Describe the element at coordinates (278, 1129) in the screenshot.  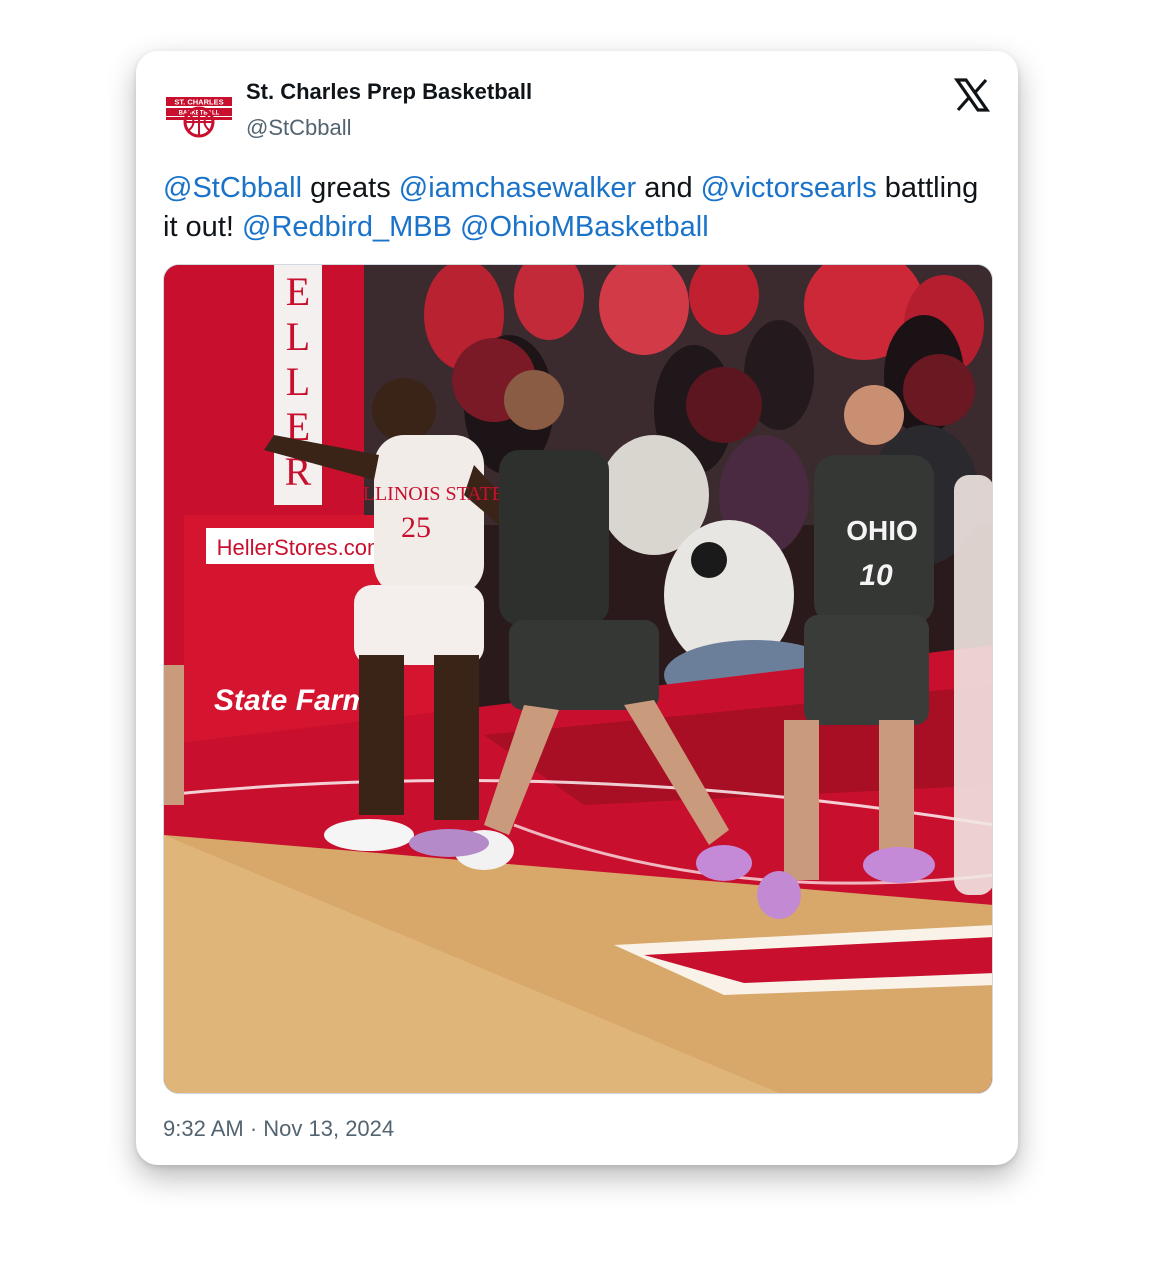
I see `tweet-timestamp: 9:32 AM · Nov 13, 2024` at that location.